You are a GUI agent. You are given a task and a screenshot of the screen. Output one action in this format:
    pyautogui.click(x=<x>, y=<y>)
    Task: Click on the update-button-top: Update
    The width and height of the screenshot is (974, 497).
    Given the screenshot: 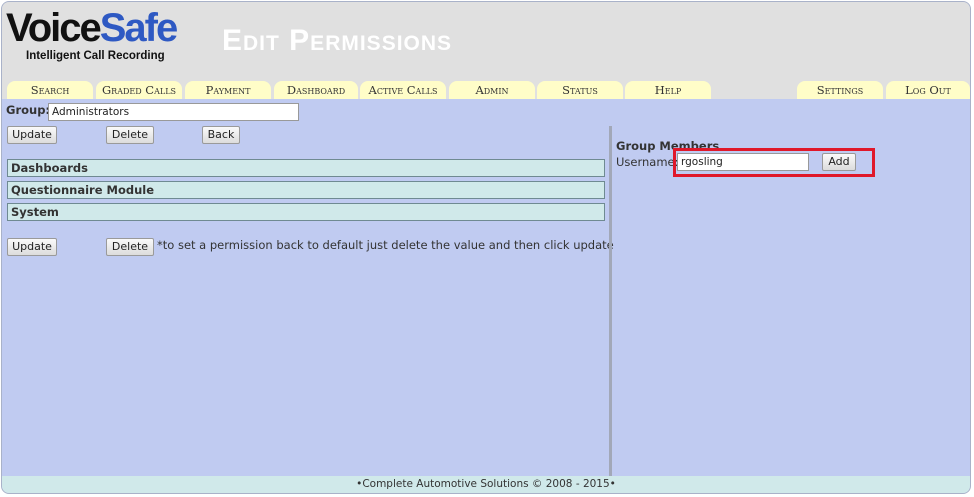 What is the action you would take?
    pyautogui.click(x=32, y=135)
    